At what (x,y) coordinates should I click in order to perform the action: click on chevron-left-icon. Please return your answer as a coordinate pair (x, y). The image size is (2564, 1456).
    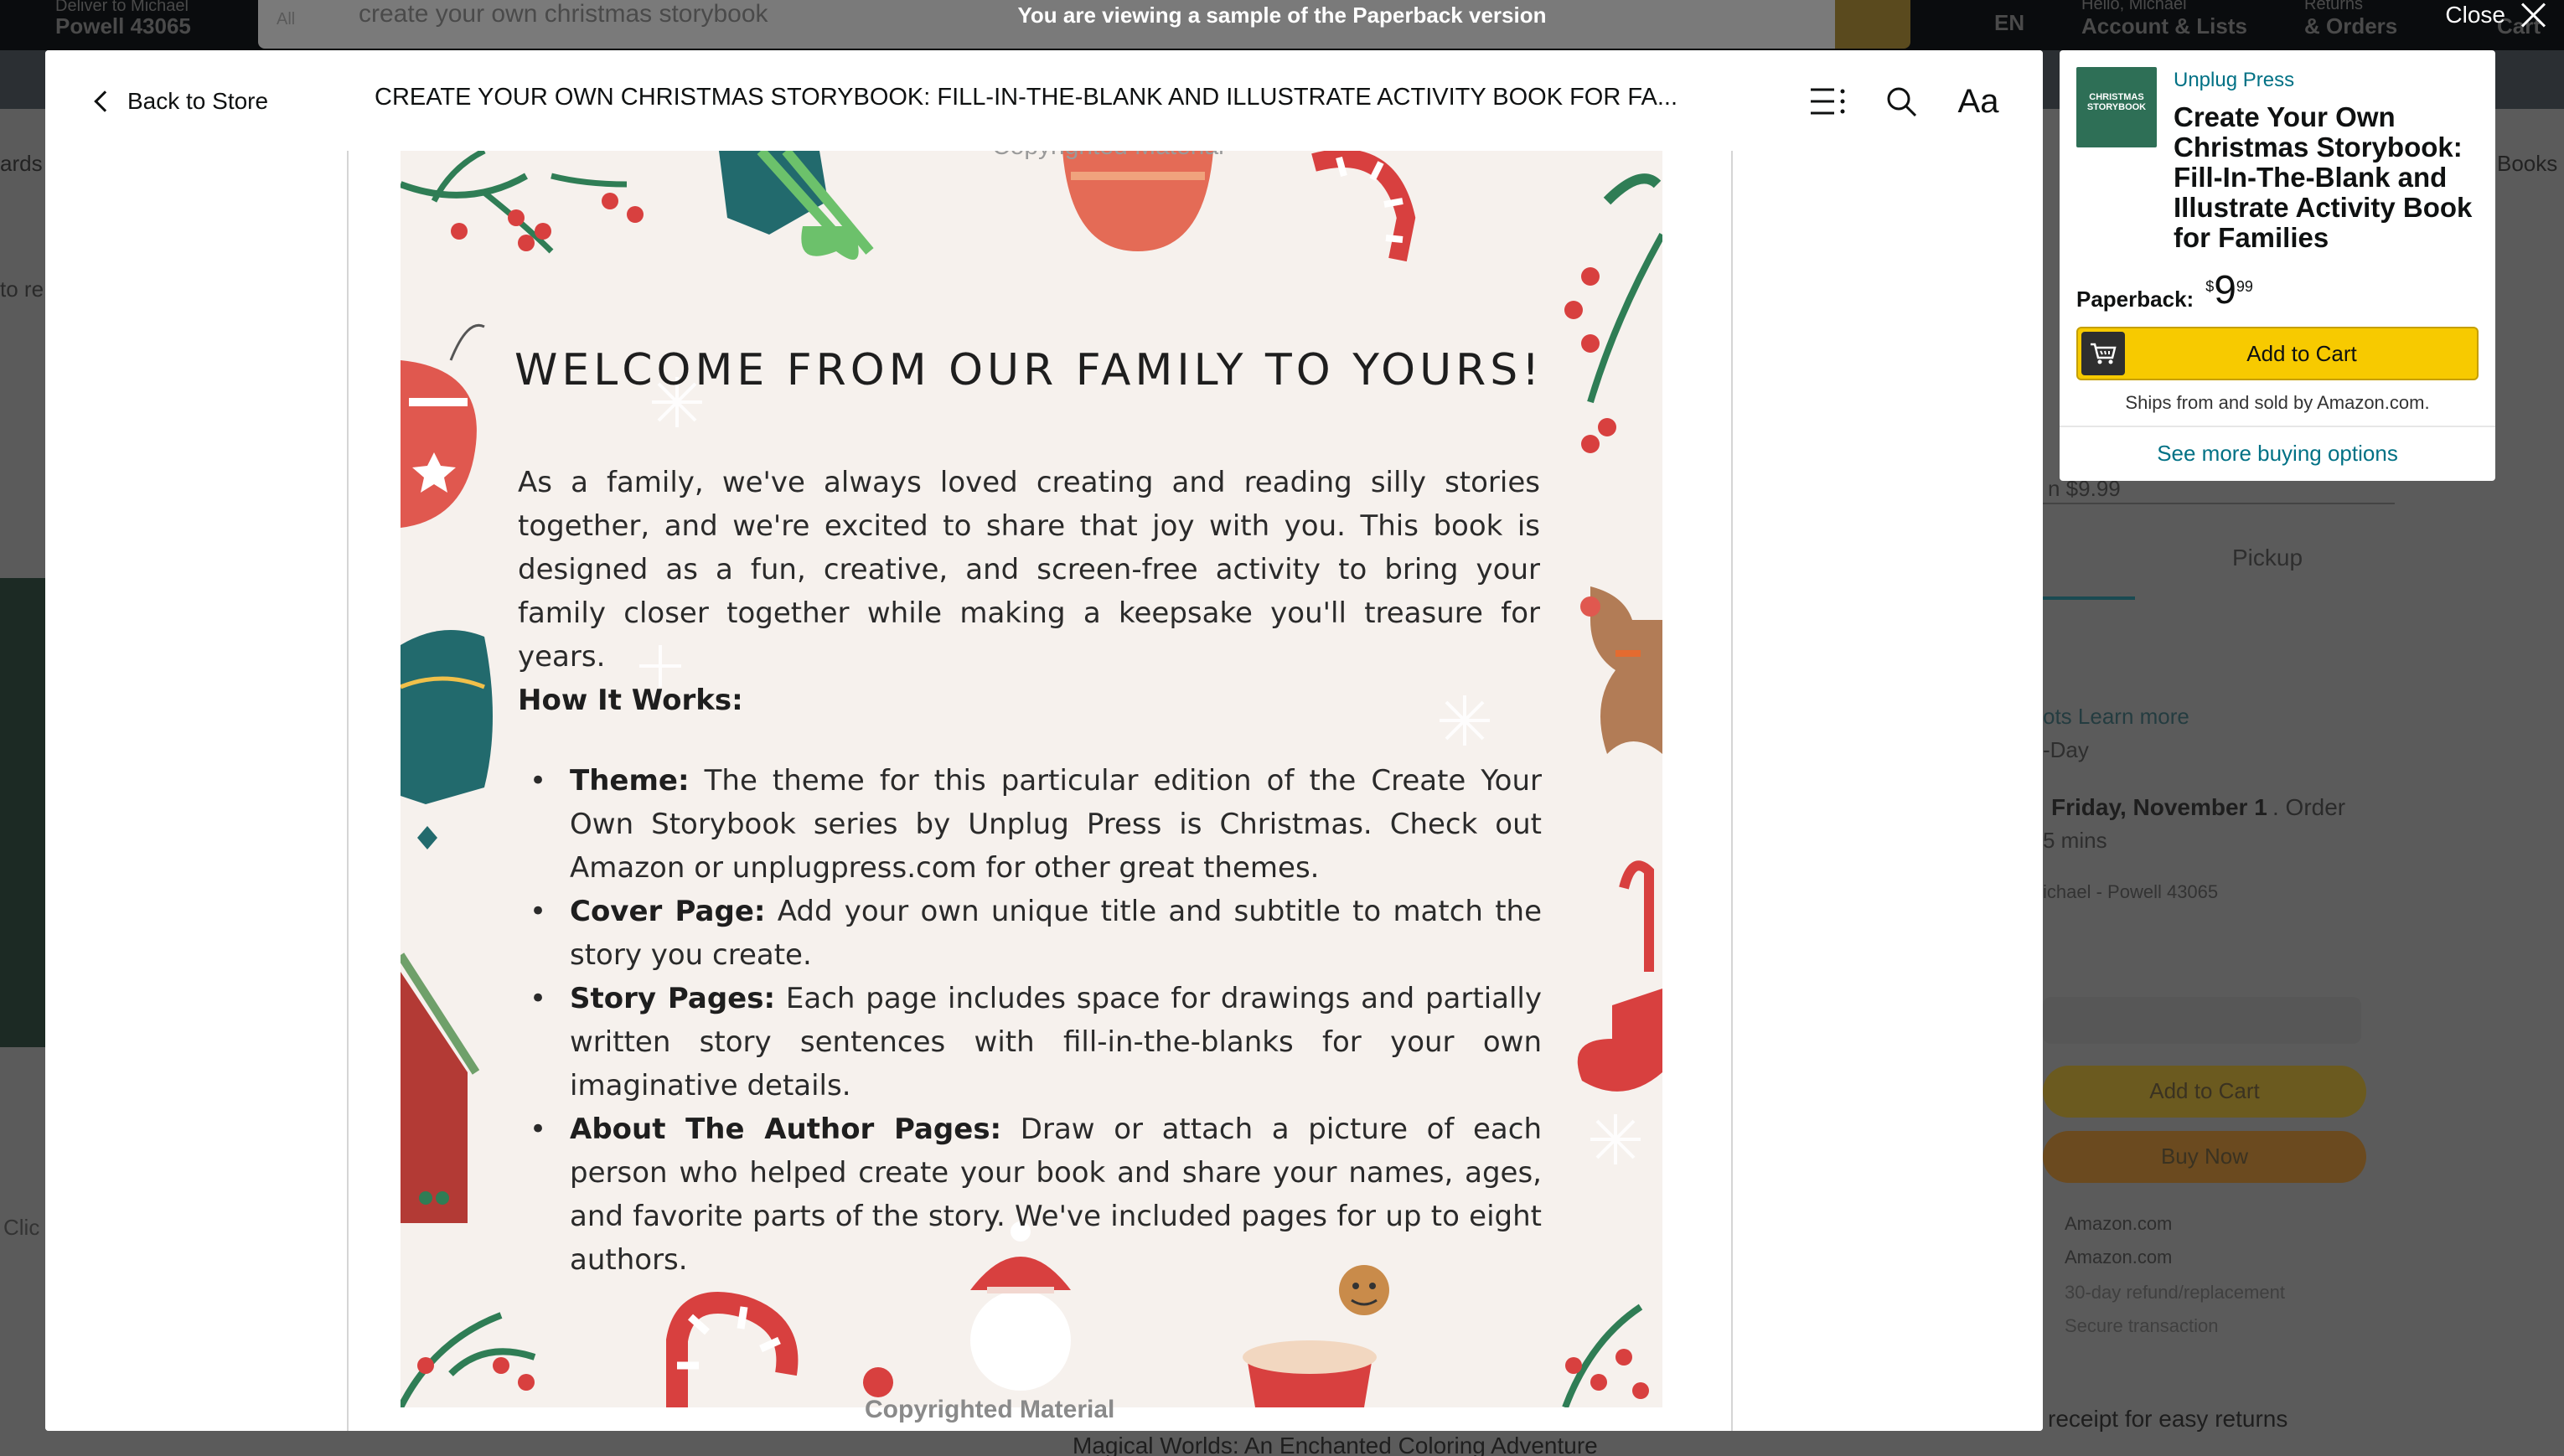
    Looking at the image, I should click on (105, 101).